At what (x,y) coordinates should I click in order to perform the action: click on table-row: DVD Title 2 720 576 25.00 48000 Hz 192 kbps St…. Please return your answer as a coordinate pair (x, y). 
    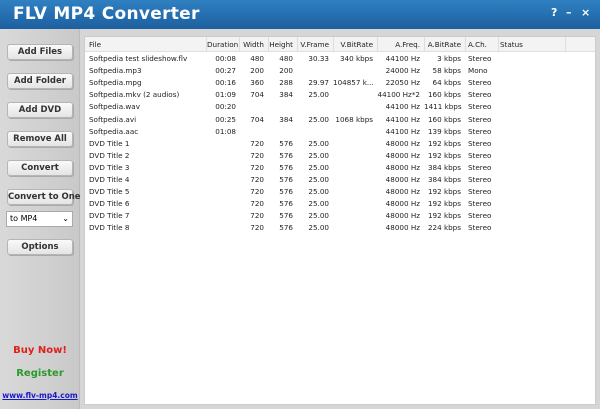
    Looking at the image, I should click on (340, 157).